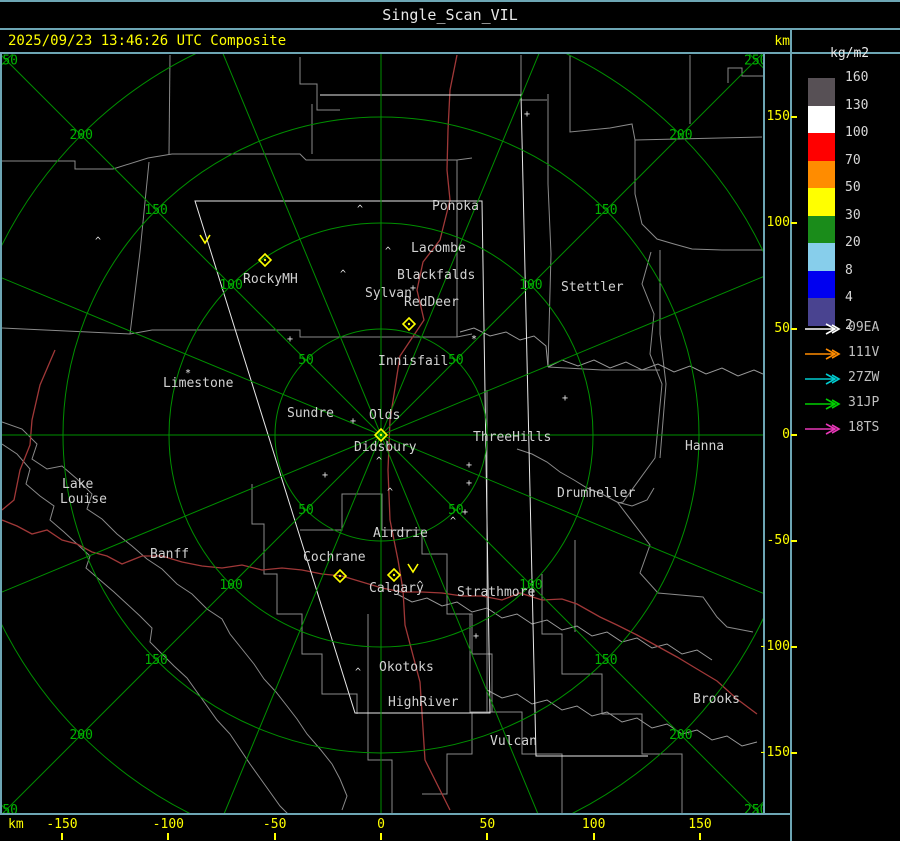 This screenshot has width=900, height=841. Describe the element at coordinates (853, 242) in the screenshot. I see `vil-scale-value: 20` at that location.